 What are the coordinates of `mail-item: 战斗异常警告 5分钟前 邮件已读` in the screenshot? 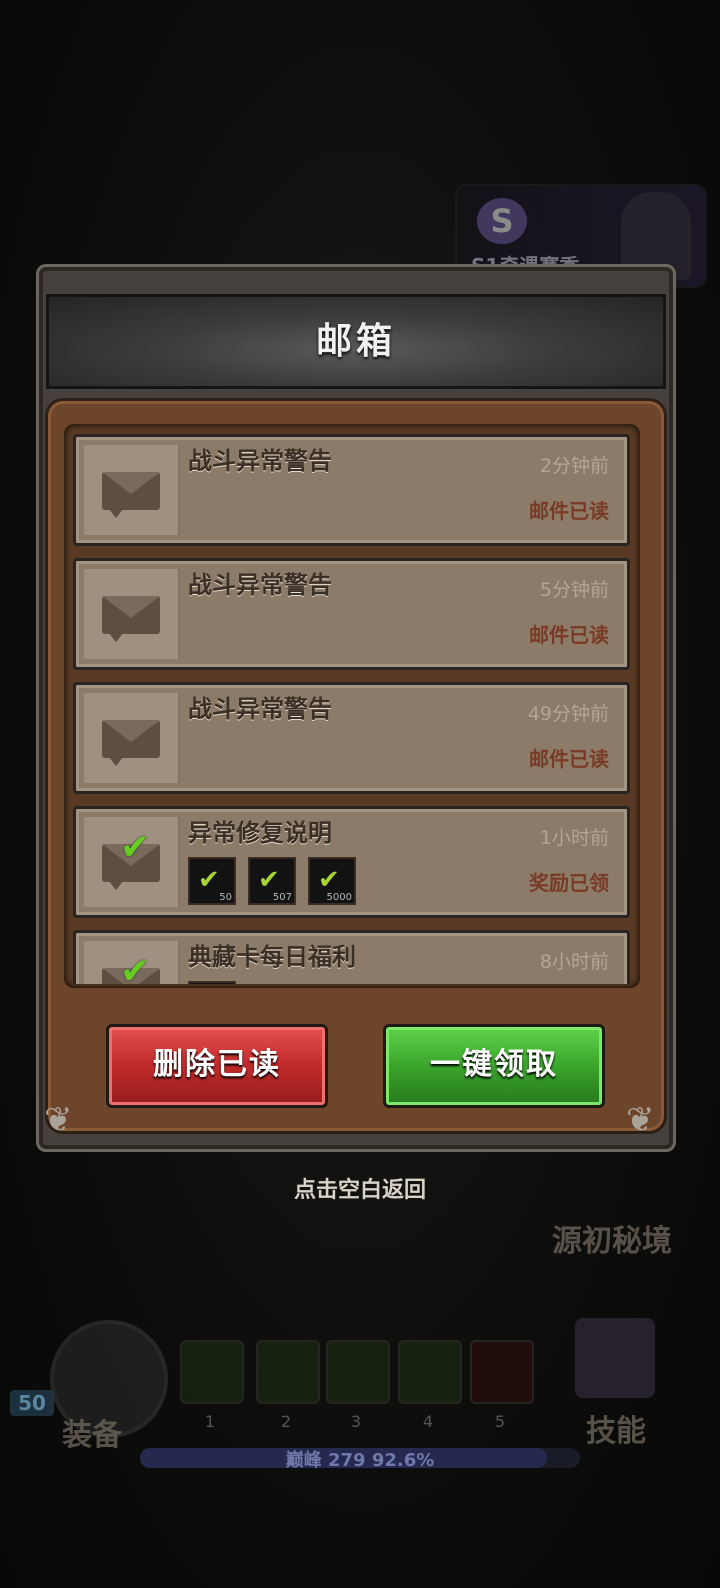 It's located at (351, 614).